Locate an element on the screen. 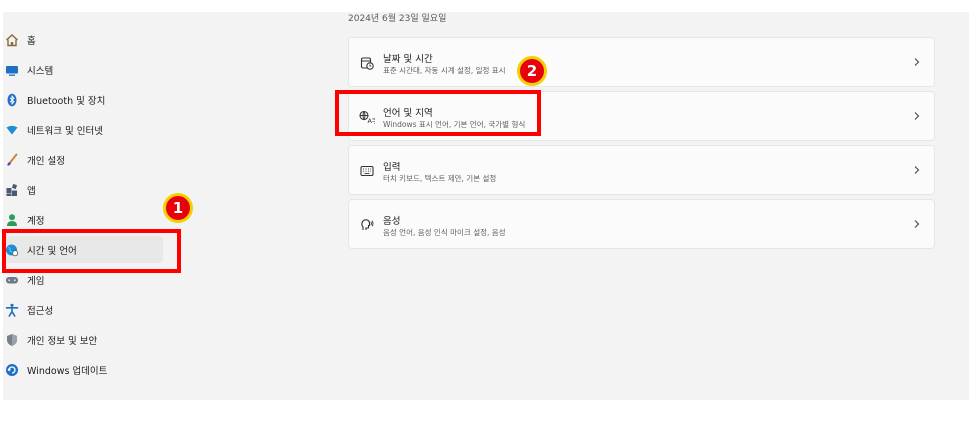 This screenshot has height=425, width=977. sidebar-item-system: 시스템 is located at coordinates (83, 69).